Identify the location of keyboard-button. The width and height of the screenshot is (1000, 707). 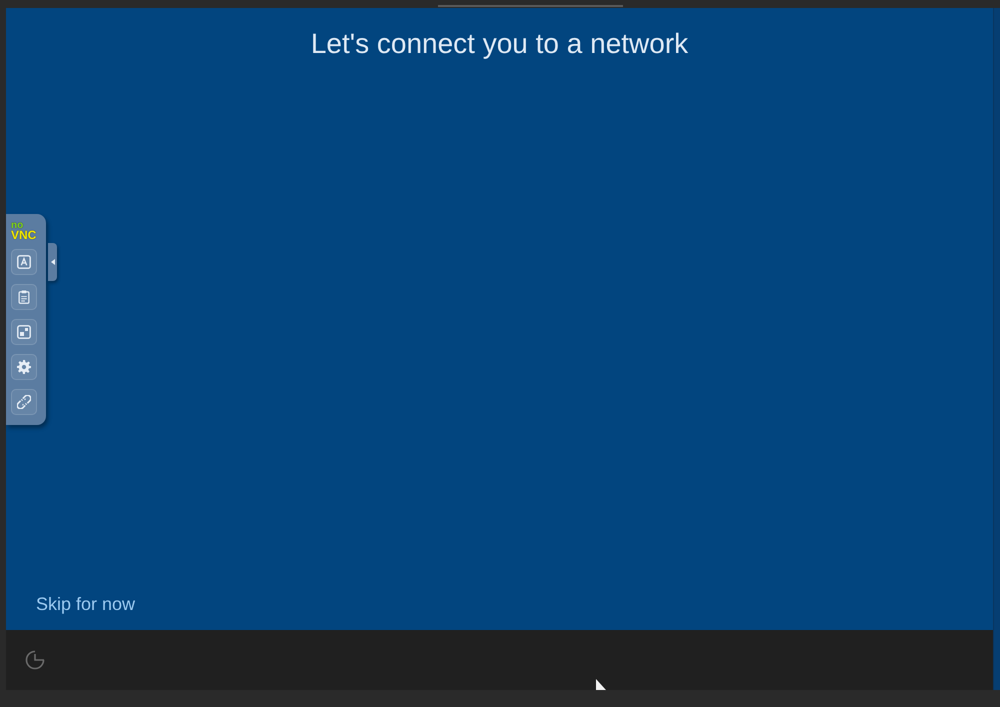
(24, 262).